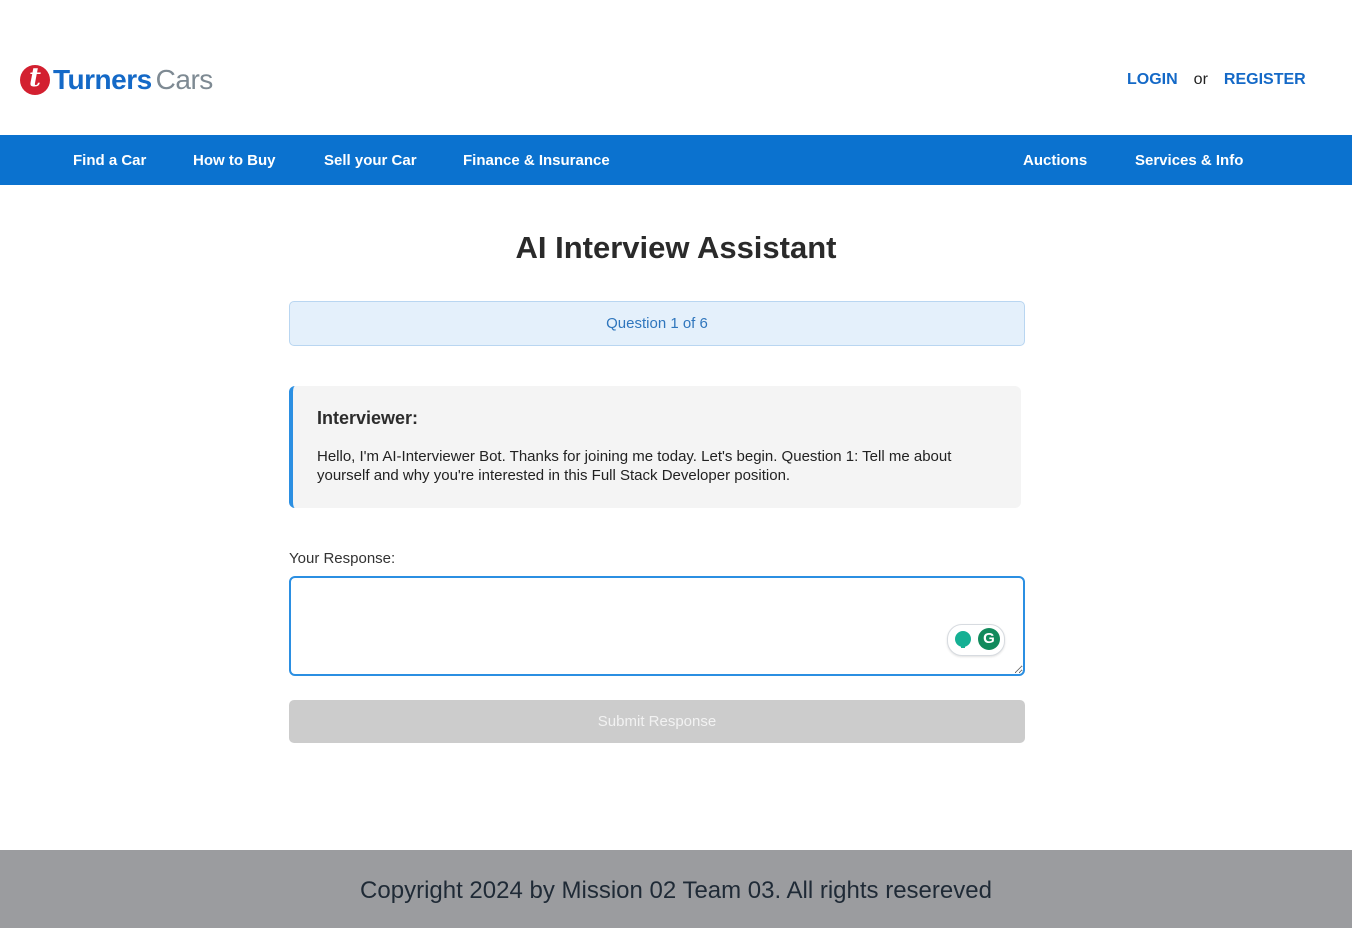  Describe the element at coordinates (109, 160) in the screenshot. I see `nav-item-find-a-car: Find a Car` at that location.